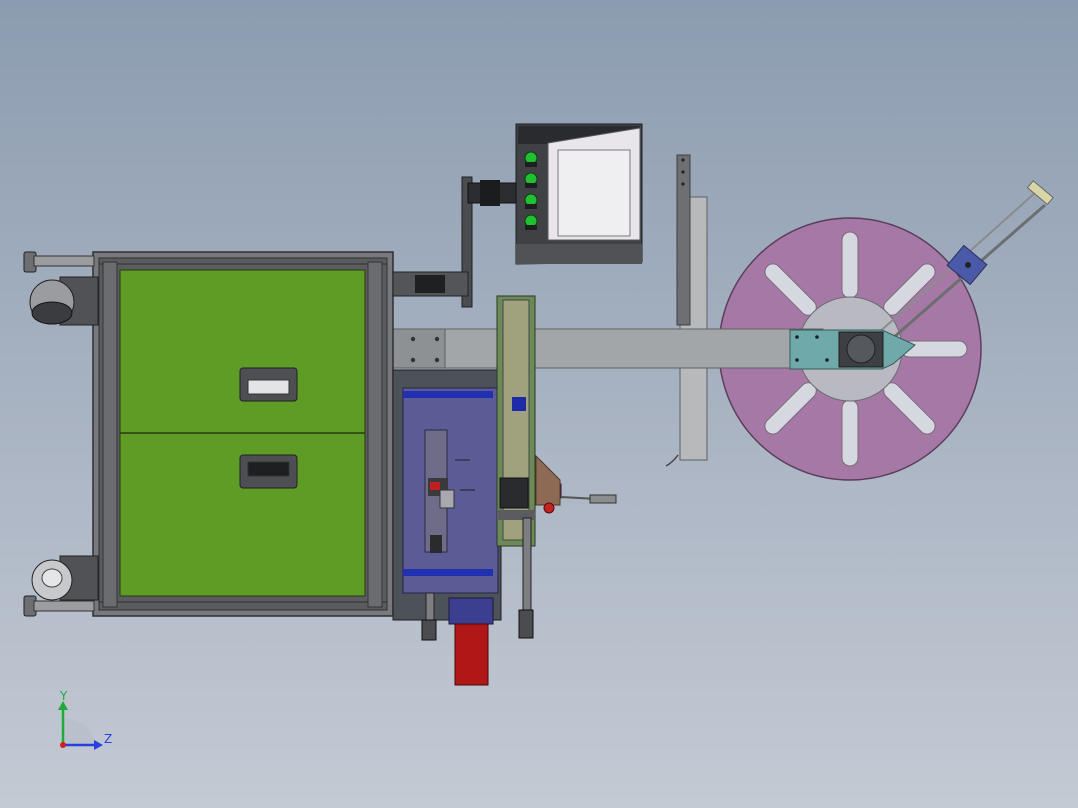  Describe the element at coordinates (63, 696) in the screenshot. I see `y-axis-label: Y` at that location.